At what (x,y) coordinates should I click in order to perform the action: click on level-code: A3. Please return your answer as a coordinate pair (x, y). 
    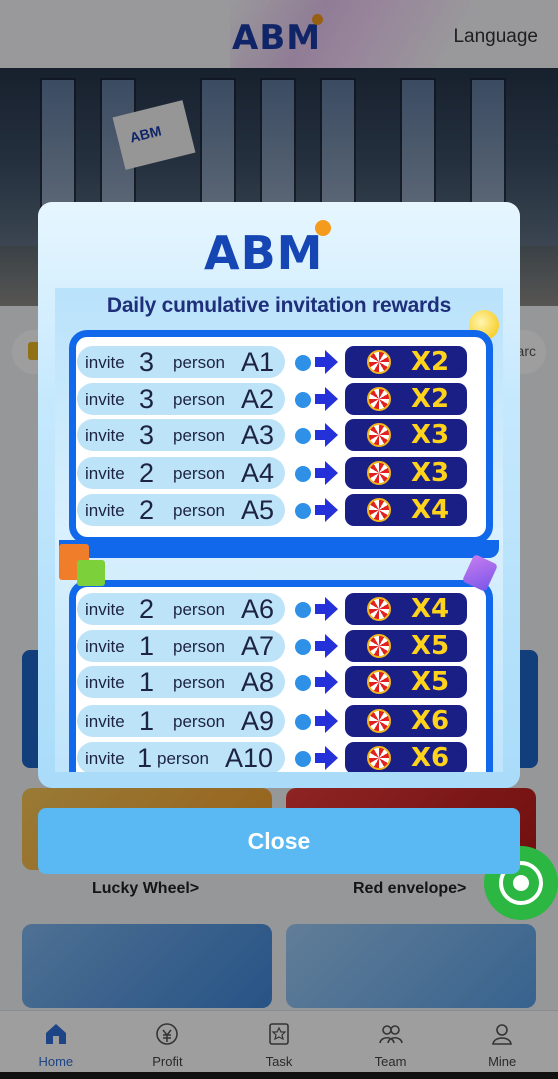
    Looking at the image, I should click on (258, 435).